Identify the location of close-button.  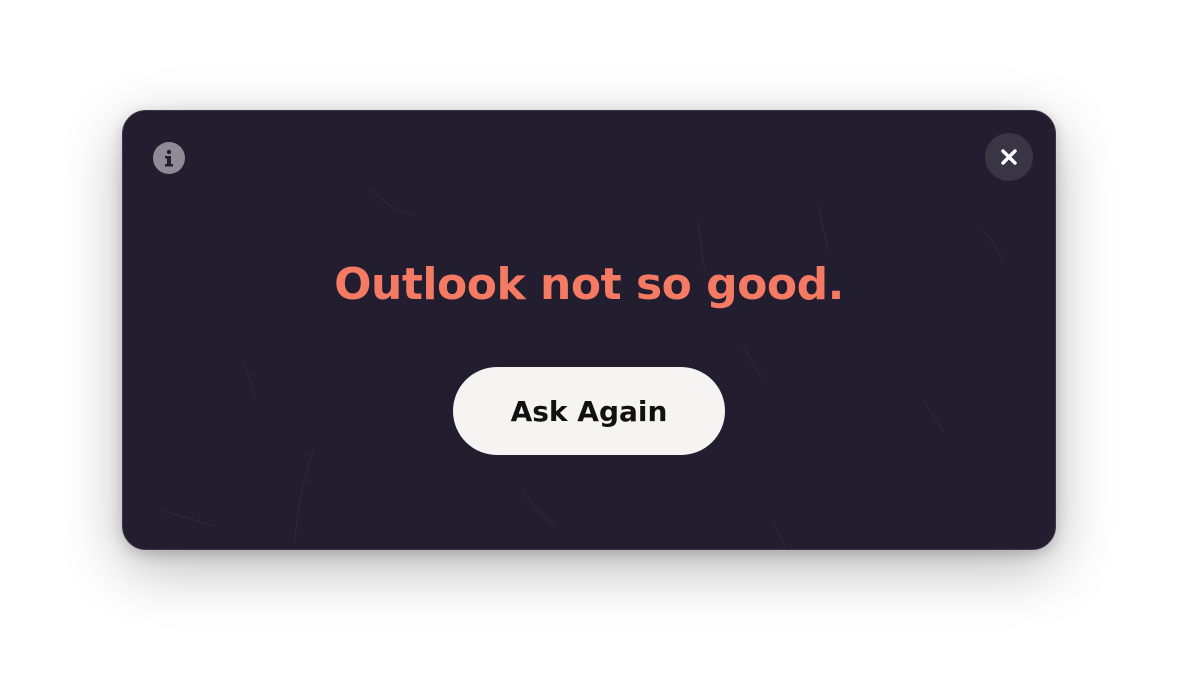
(1009, 157).